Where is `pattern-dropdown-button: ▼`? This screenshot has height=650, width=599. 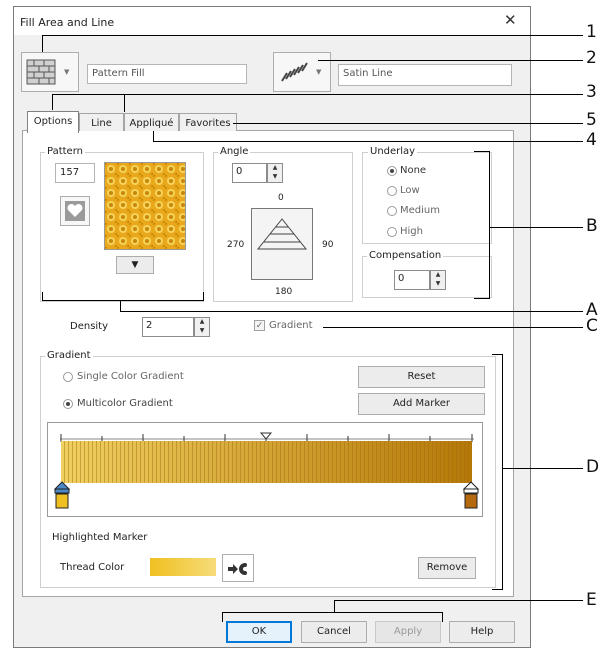
pattern-dropdown-button: ▼ is located at coordinates (135, 265).